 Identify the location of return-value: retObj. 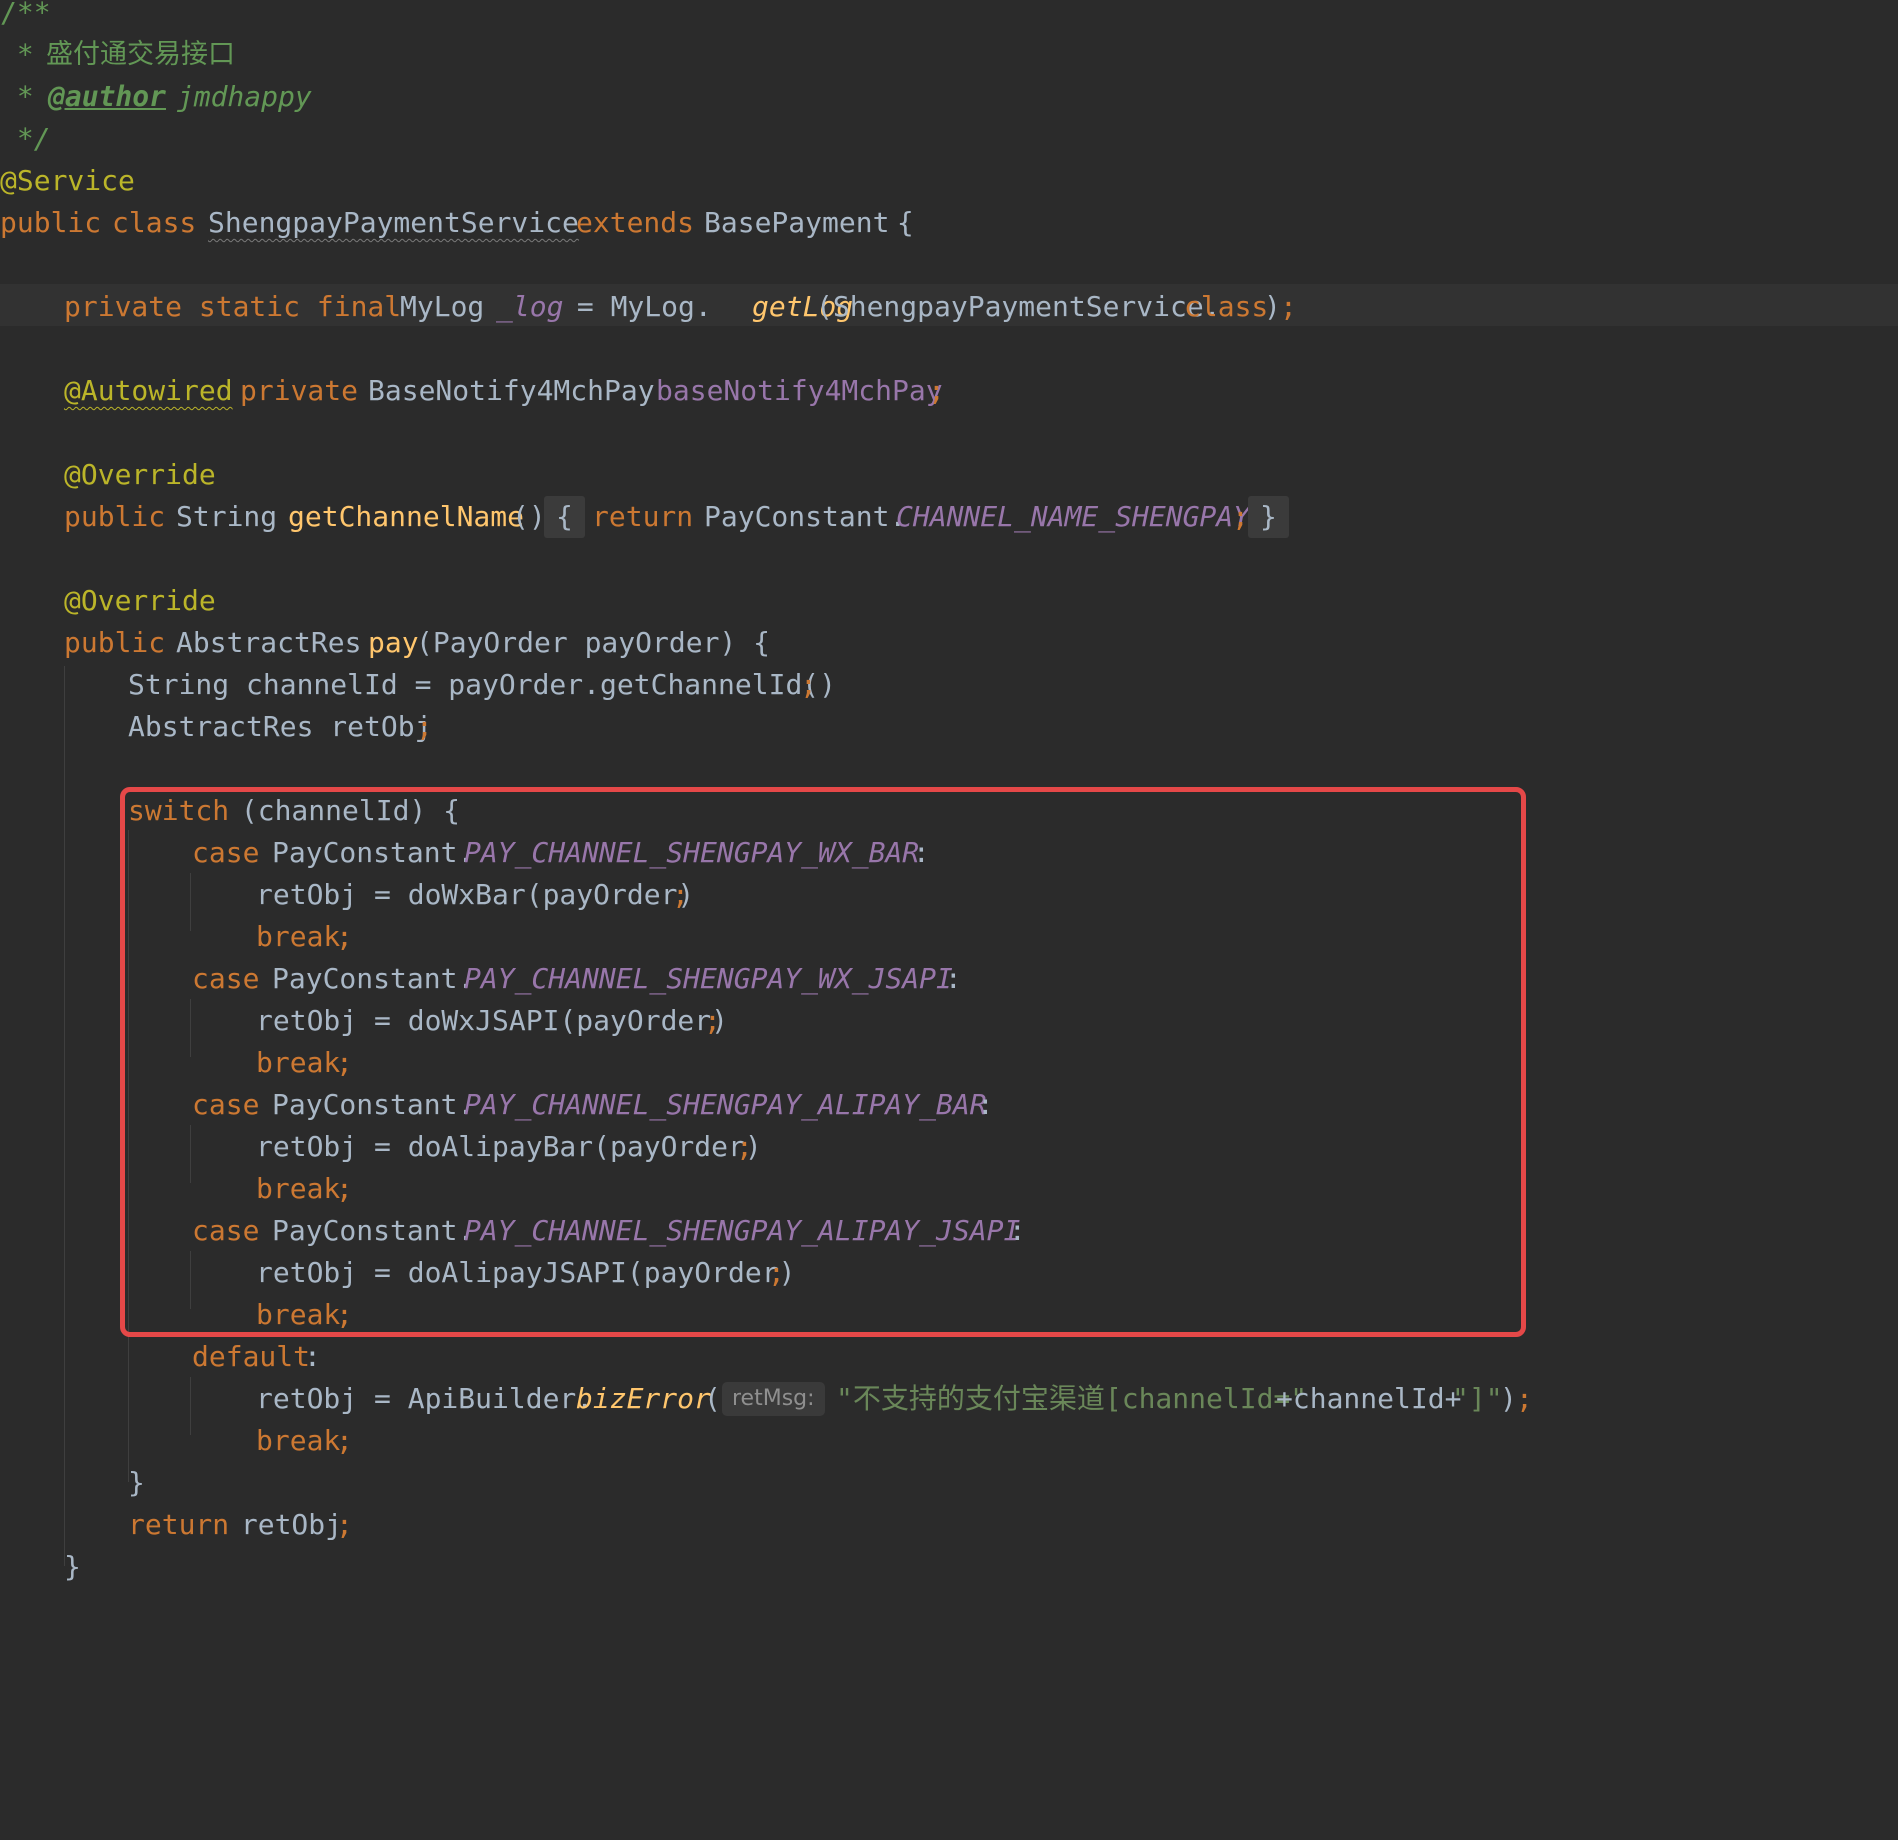
(283, 1524).